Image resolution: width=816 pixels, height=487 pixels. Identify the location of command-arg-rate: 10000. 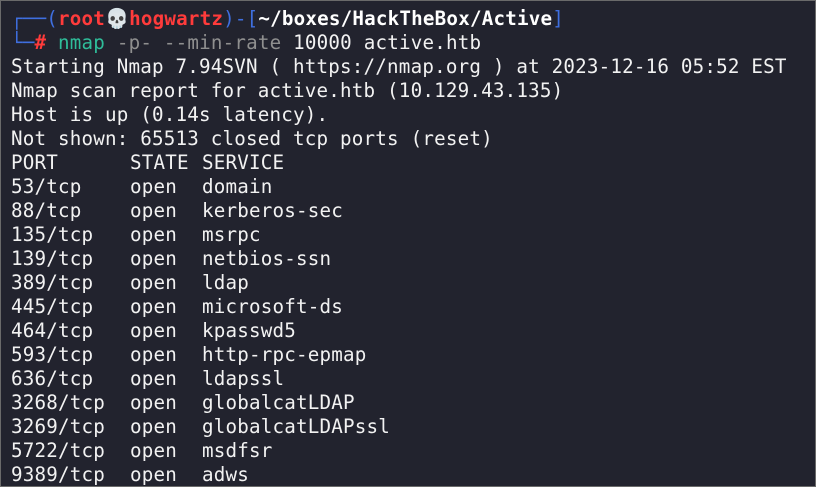
(322, 42).